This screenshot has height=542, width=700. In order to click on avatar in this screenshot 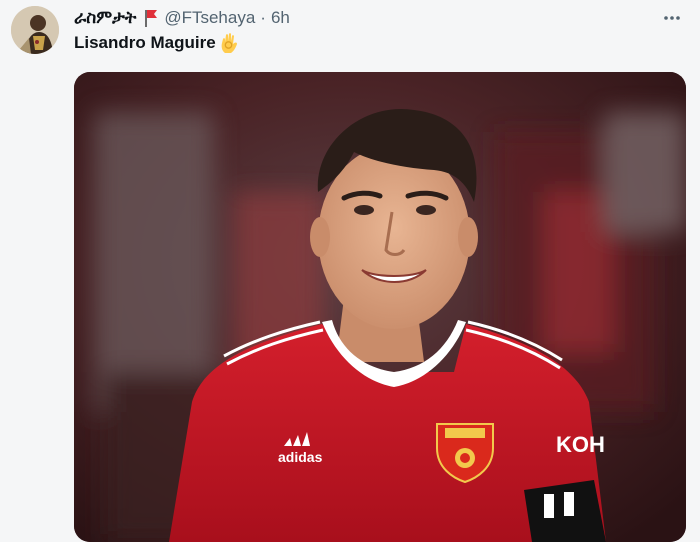, I will do `click(35, 30)`.